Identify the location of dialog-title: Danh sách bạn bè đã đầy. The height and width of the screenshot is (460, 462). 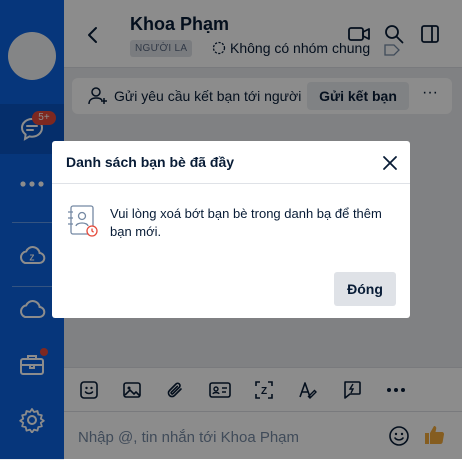
(150, 162).